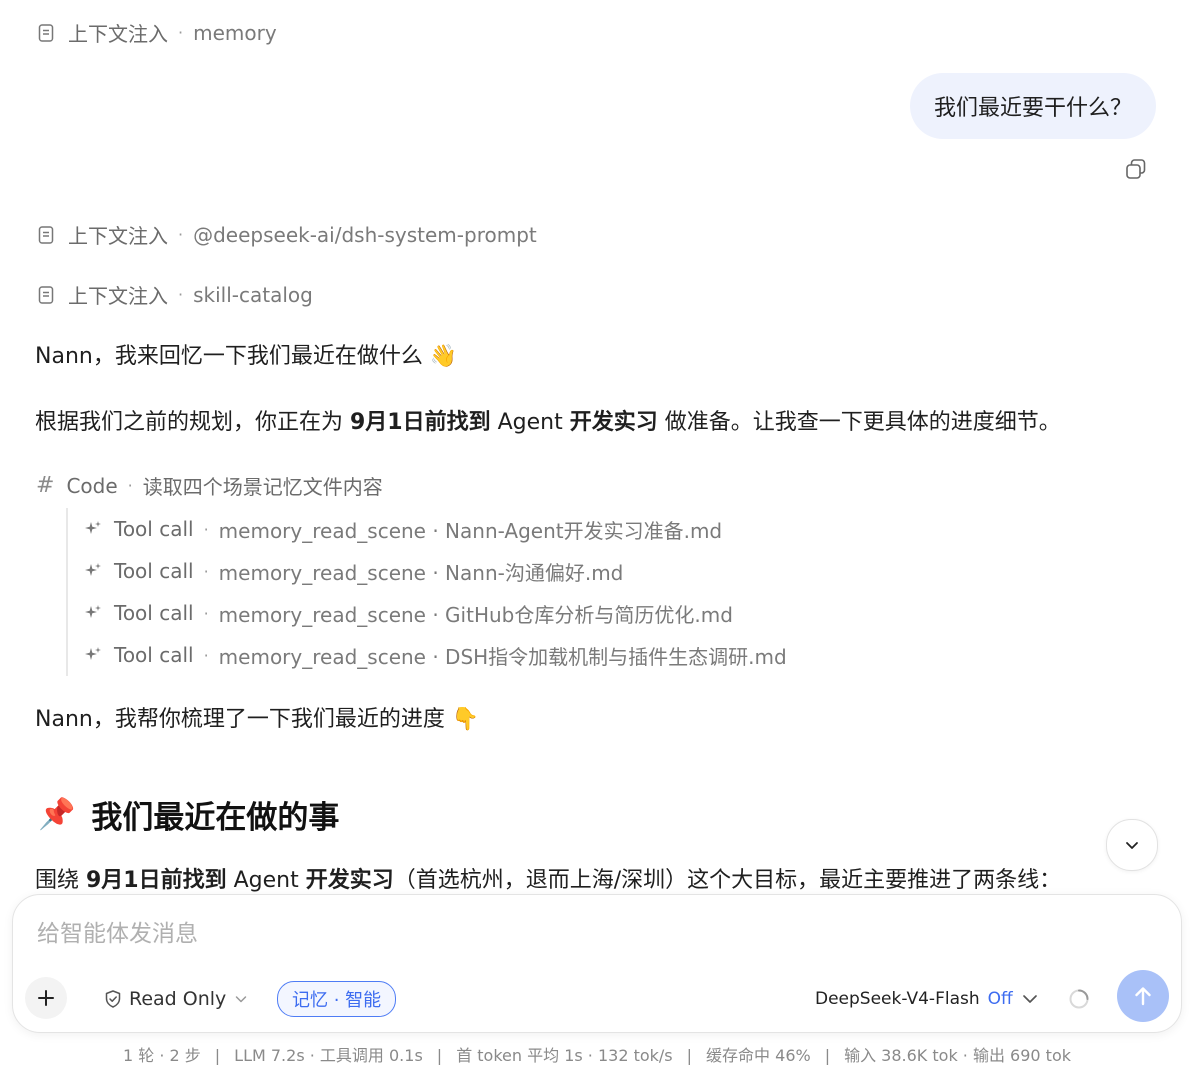 This screenshot has width=1194, height=1066. I want to click on shield-check-icon, so click(113, 999).